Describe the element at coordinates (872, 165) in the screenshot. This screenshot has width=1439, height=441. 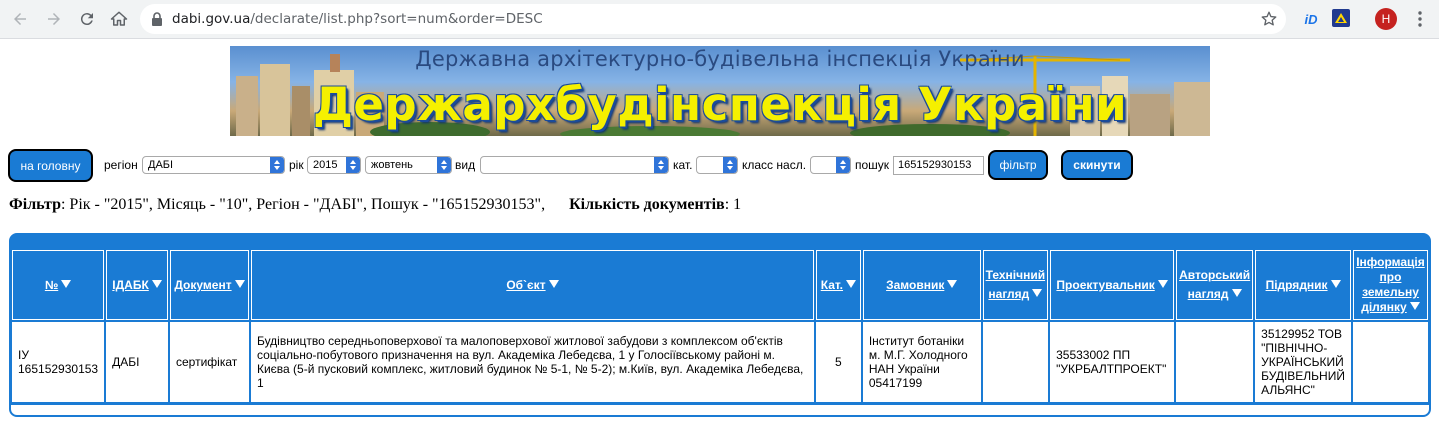
I see `search-label: пошук` at that location.